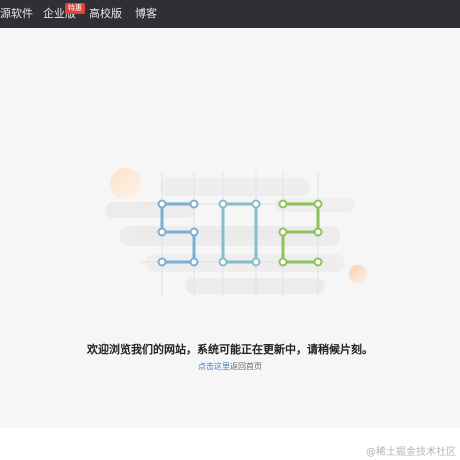 The height and width of the screenshot is (460, 460). What do you see at coordinates (230, 14) in the screenshot?
I see `top-navigation-bar: 源软件 企业版 特惠 高校版 博客` at bounding box center [230, 14].